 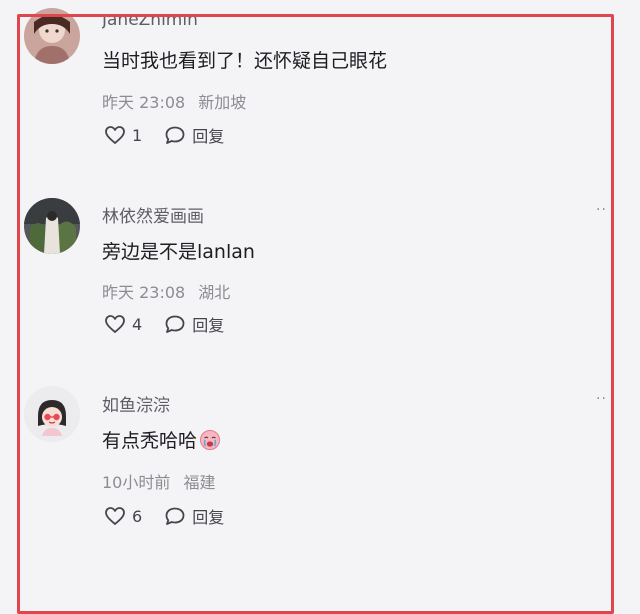 What do you see at coordinates (137, 135) in the screenshot?
I see `like-count: 1` at bounding box center [137, 135].